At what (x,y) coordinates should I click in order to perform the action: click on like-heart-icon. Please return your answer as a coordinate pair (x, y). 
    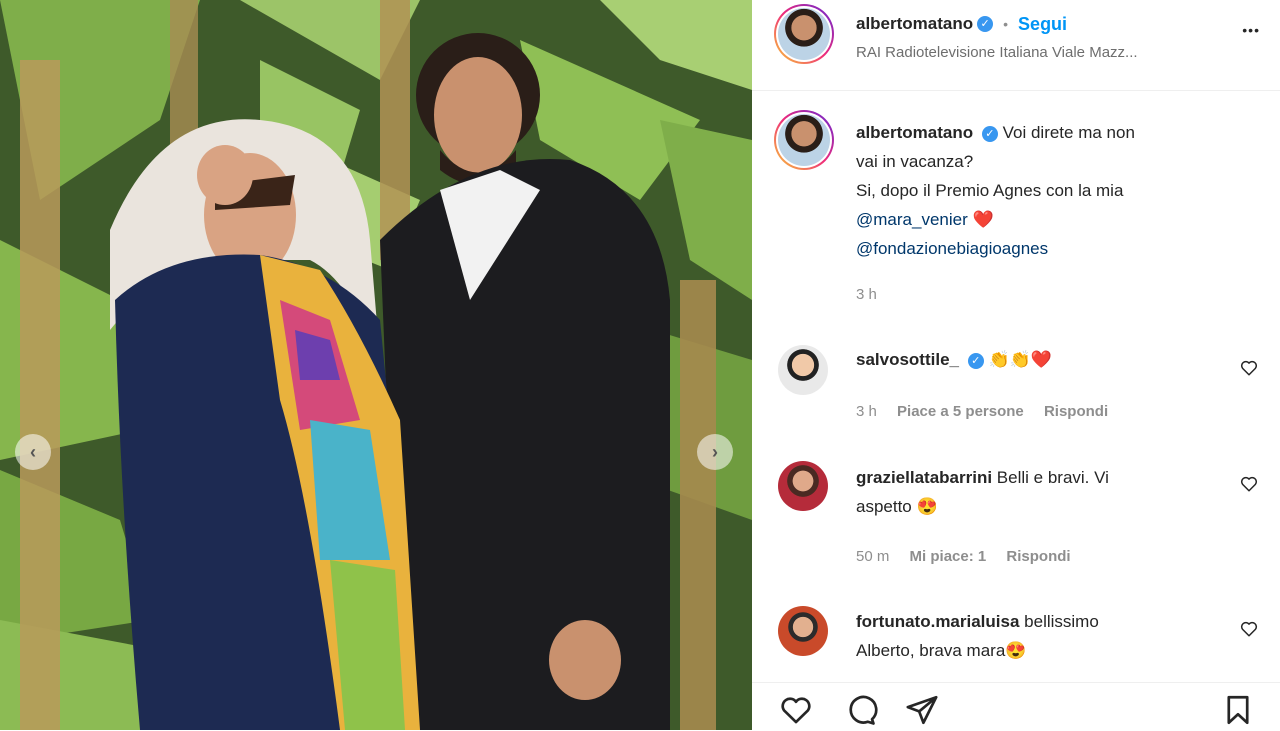
    Looking at the image, I should click on (796, 710).